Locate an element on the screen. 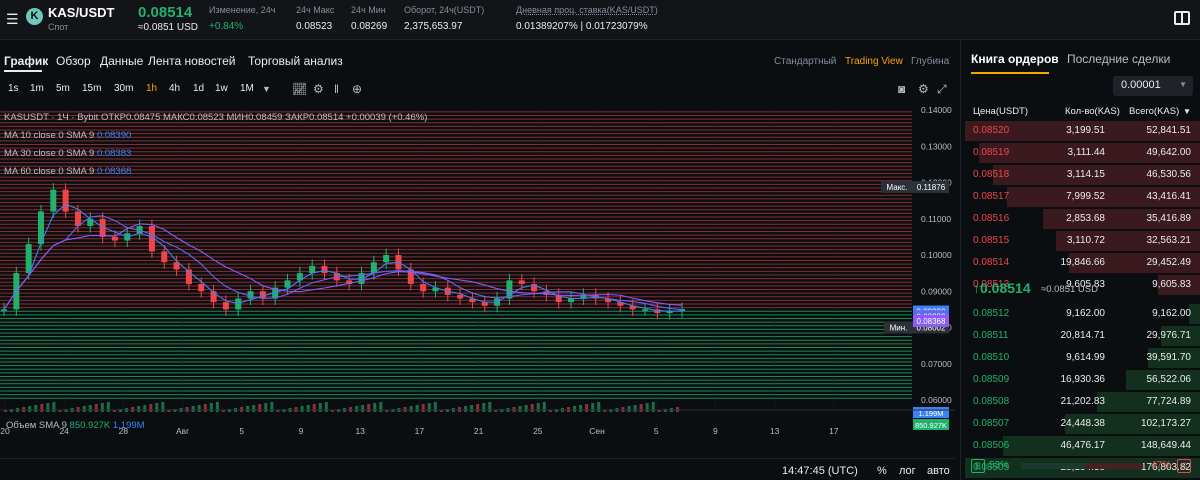 The width and height of the screenshot is (1200, 480). camera-icon: ◙ is located at coordinates (901, 89).